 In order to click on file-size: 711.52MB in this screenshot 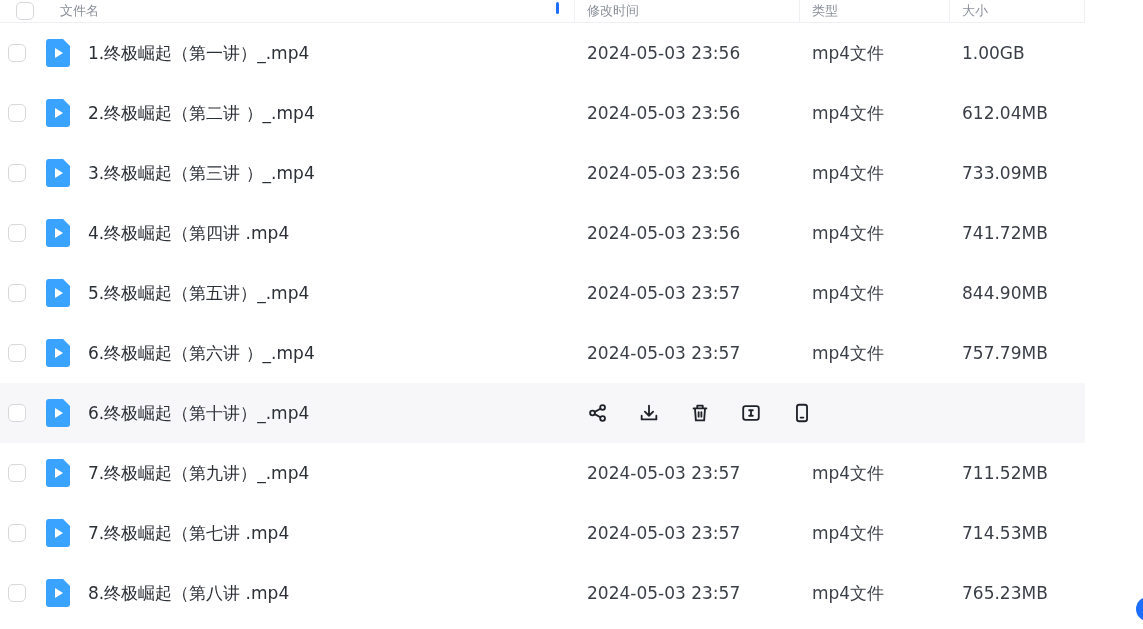, I will do `click(1005, 473)`.